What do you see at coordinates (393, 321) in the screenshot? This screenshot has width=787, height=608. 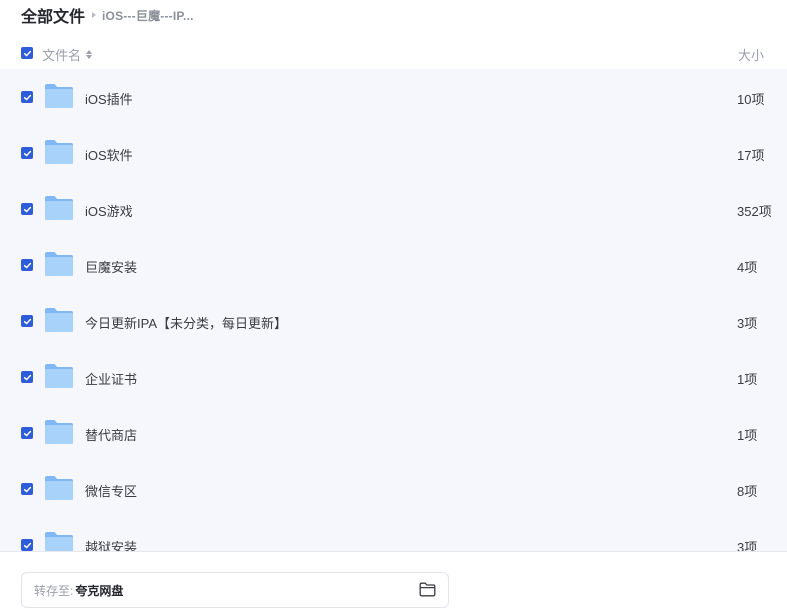 I see `file-row: 今日更新IPA【未分类，每日更新】 3项` at bounding box center [393, 321].